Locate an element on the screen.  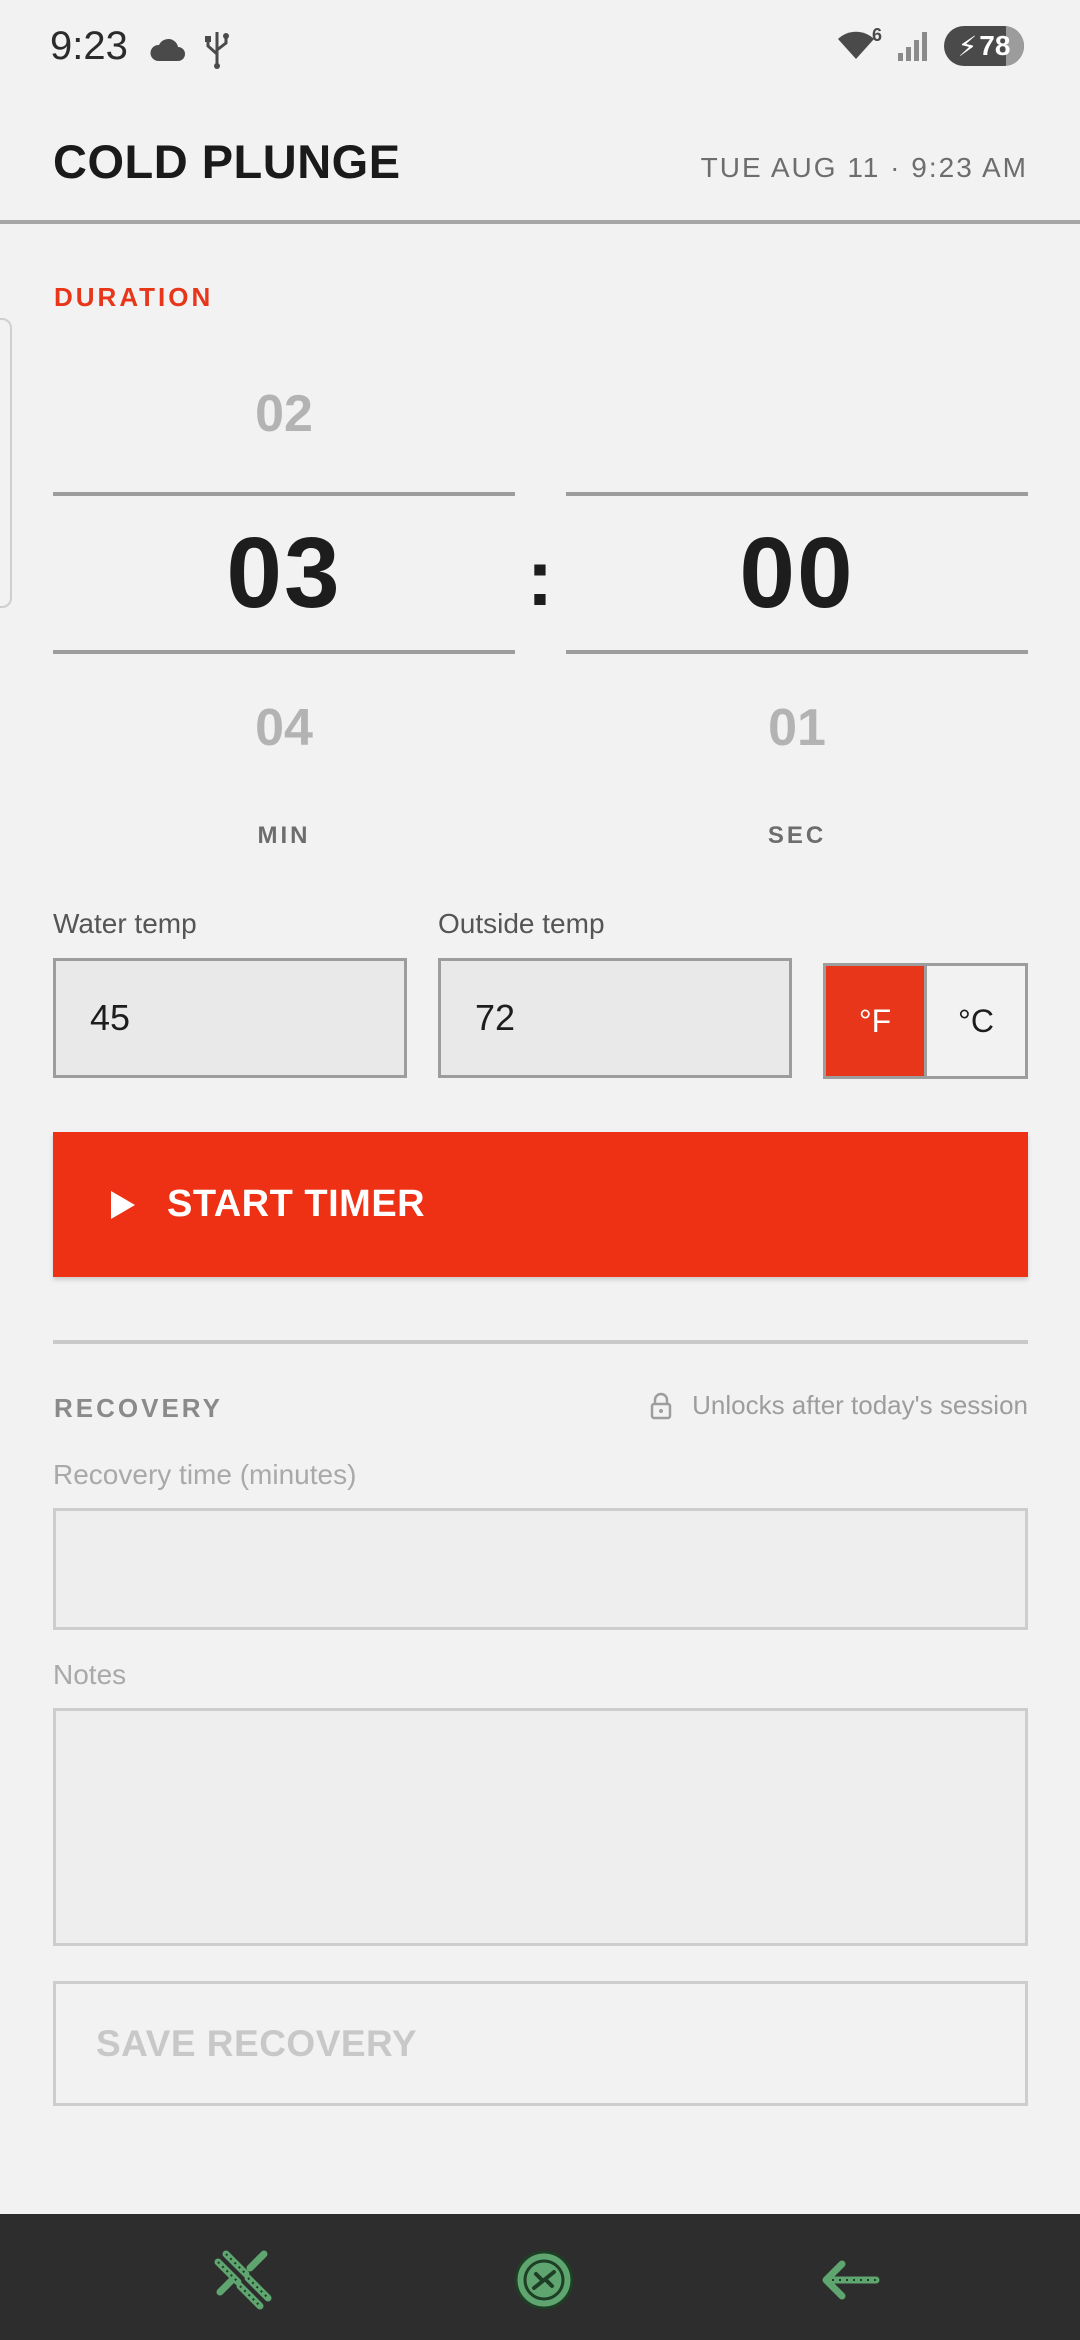
seconds-next-value: 01 is located at coordinates (797, 728).